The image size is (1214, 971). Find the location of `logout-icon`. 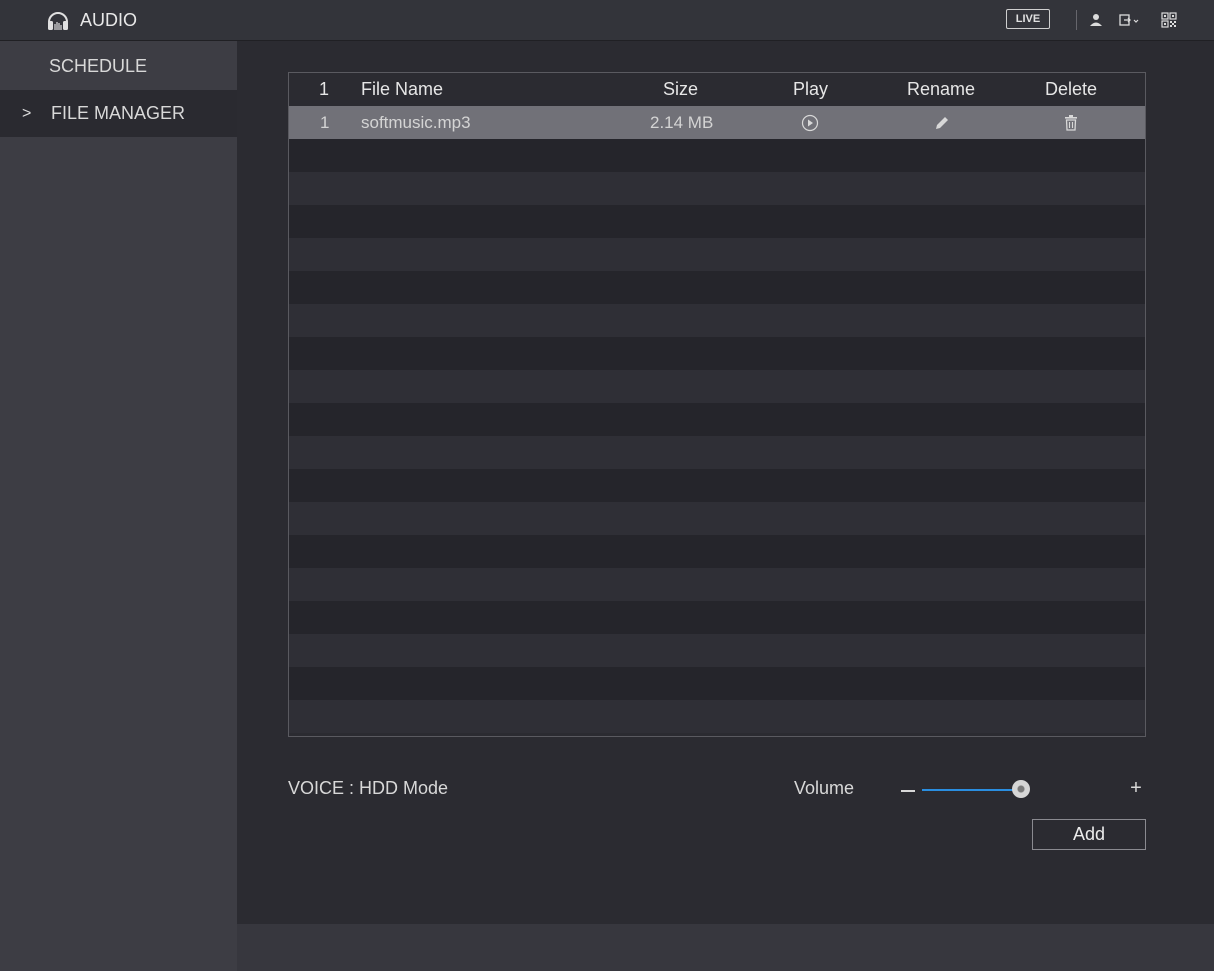

logout-icon is located at coordinates (1129, 20).